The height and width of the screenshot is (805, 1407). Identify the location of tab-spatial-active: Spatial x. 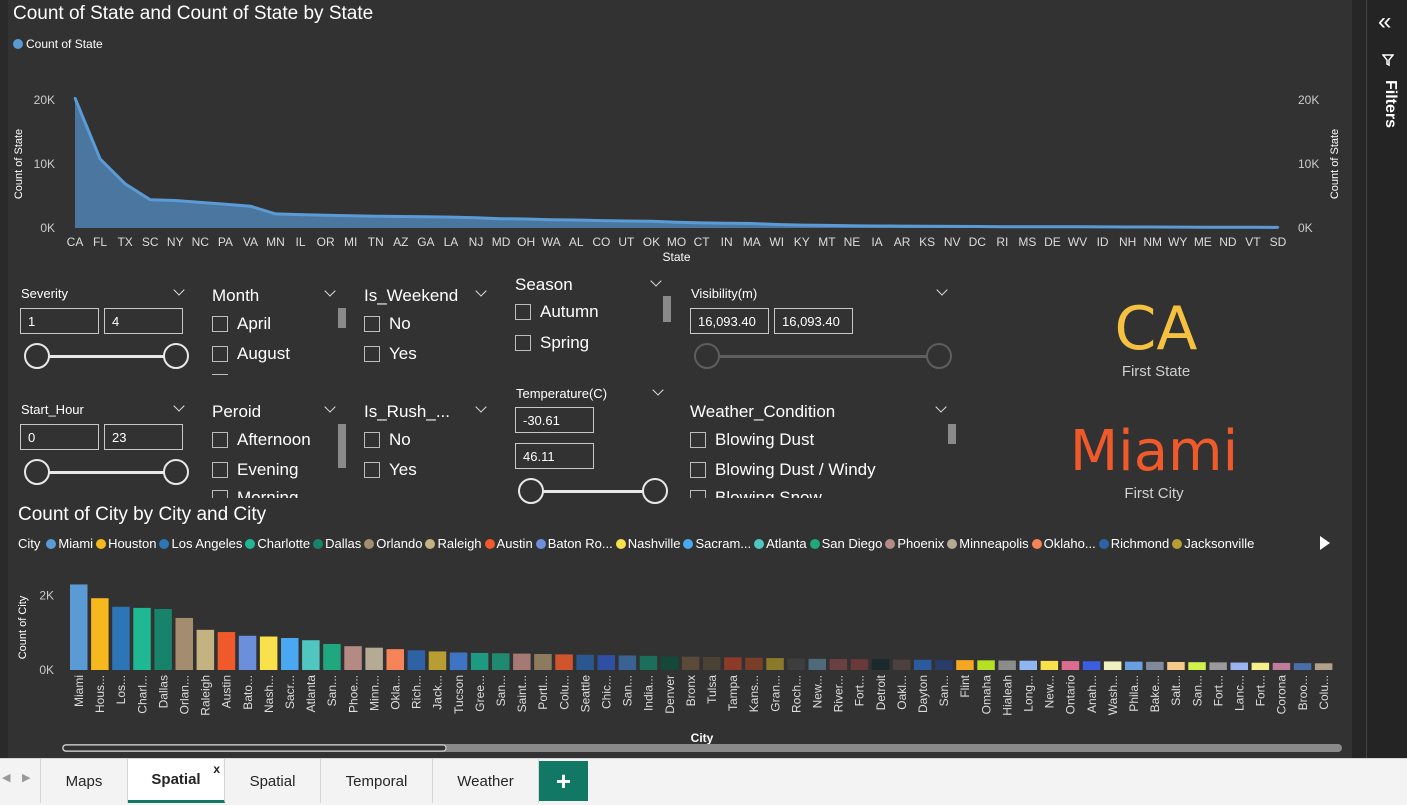
(176, 781).